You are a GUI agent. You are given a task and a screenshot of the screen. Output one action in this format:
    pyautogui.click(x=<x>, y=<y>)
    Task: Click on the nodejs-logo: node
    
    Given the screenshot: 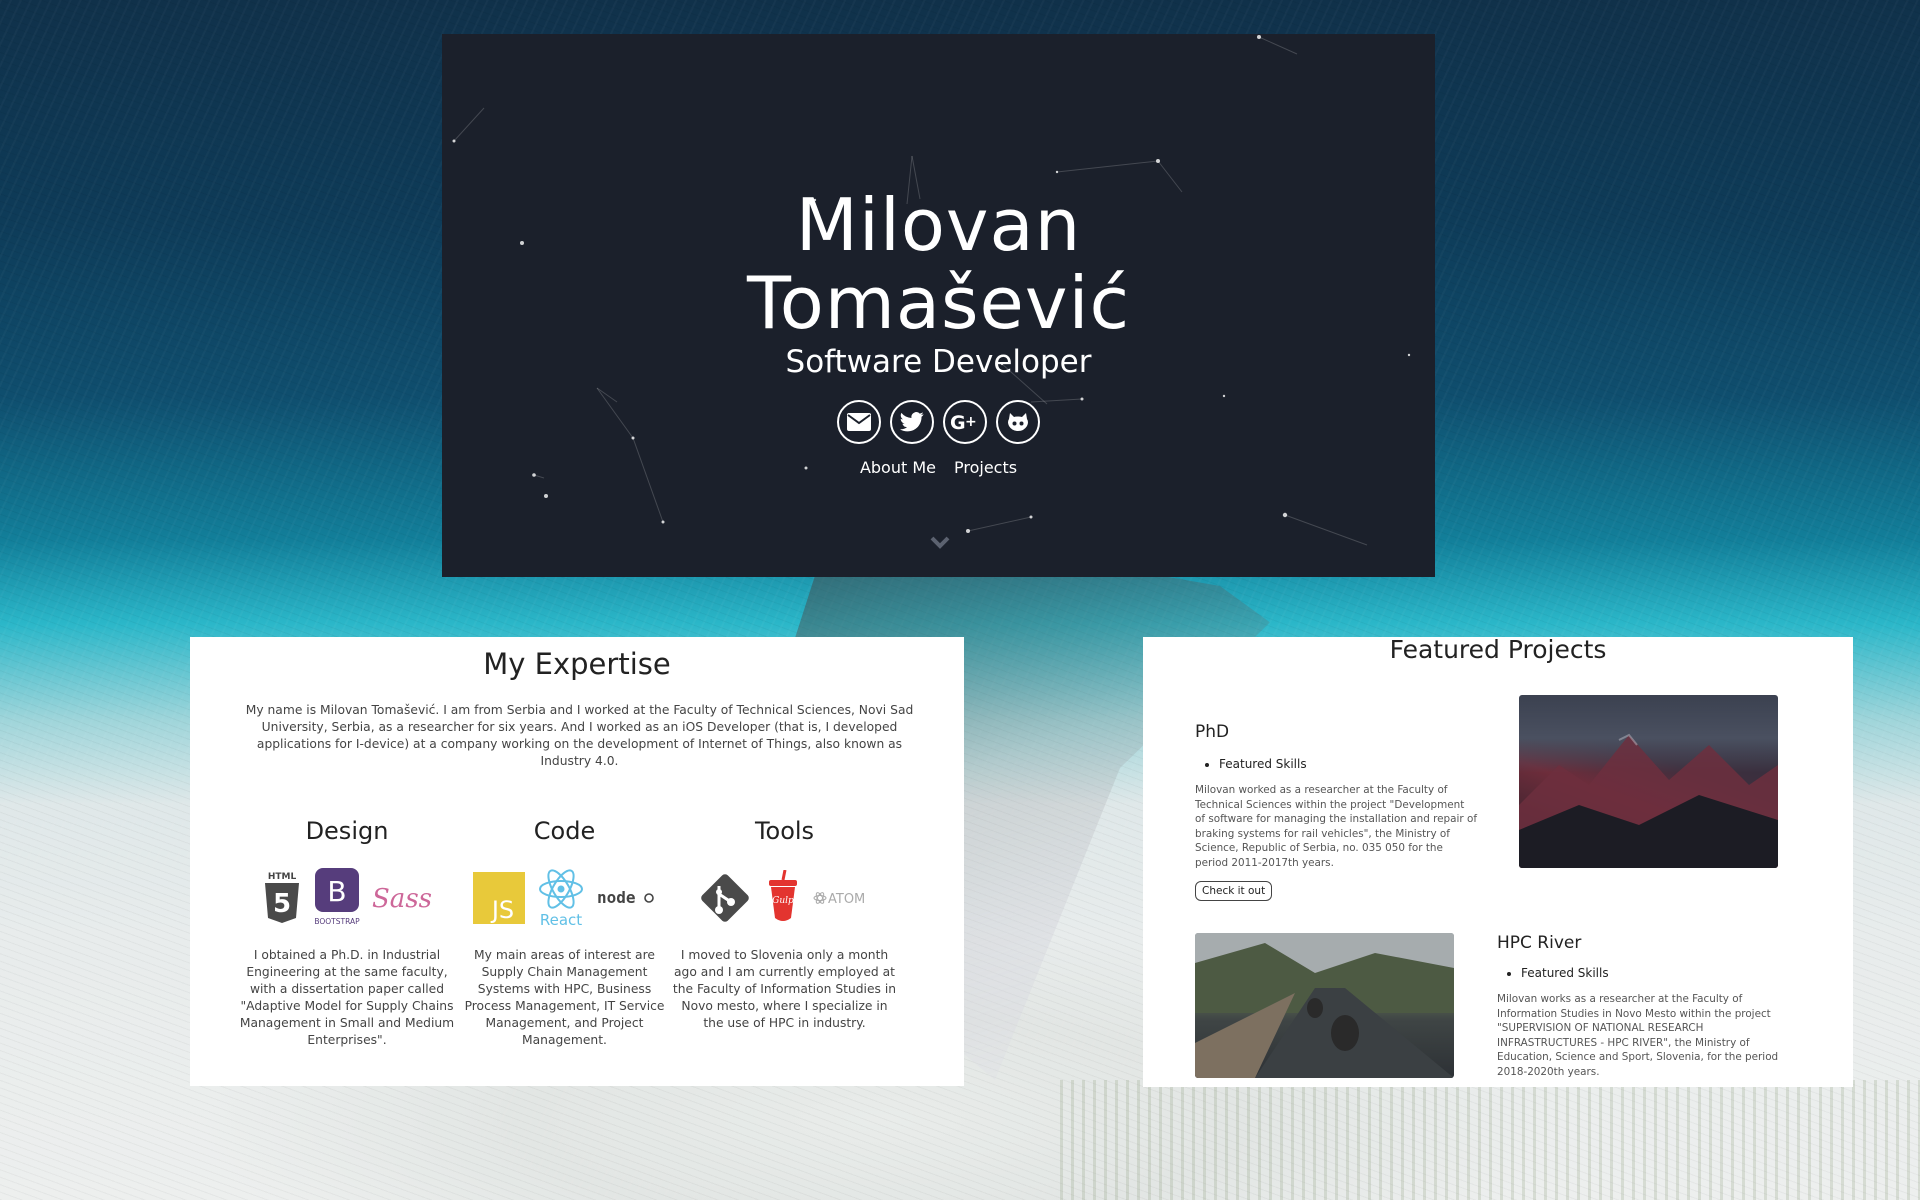 What is the action you would take?
    pyautogui.click(x=625, y=897)
    